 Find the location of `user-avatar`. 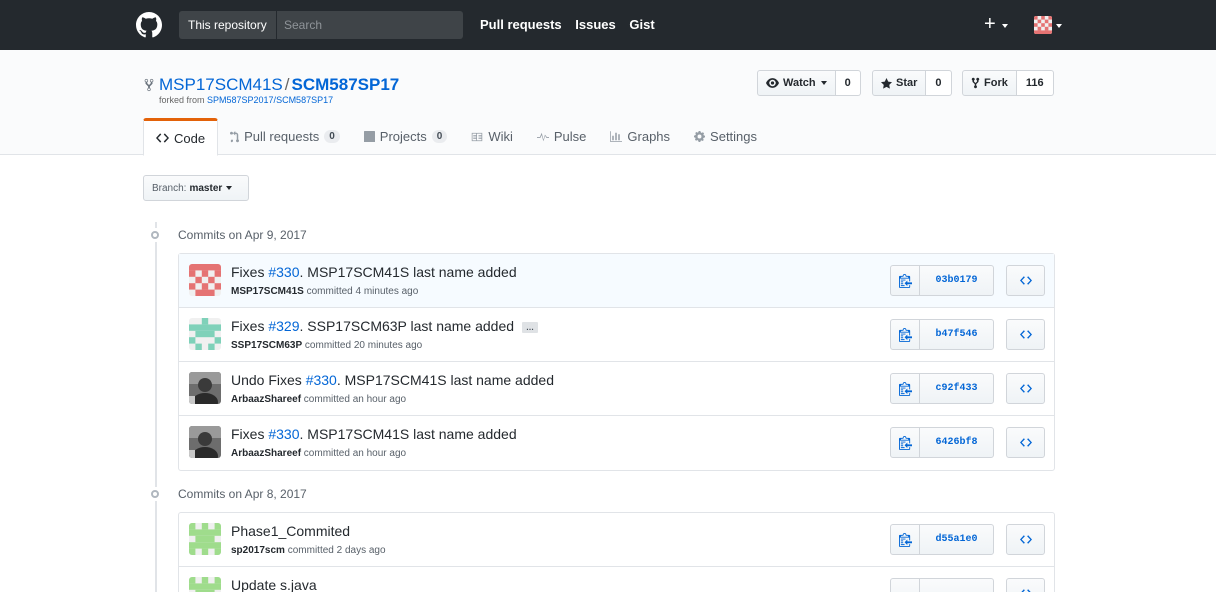

user-avatar is located at coordinates (1043, 25).